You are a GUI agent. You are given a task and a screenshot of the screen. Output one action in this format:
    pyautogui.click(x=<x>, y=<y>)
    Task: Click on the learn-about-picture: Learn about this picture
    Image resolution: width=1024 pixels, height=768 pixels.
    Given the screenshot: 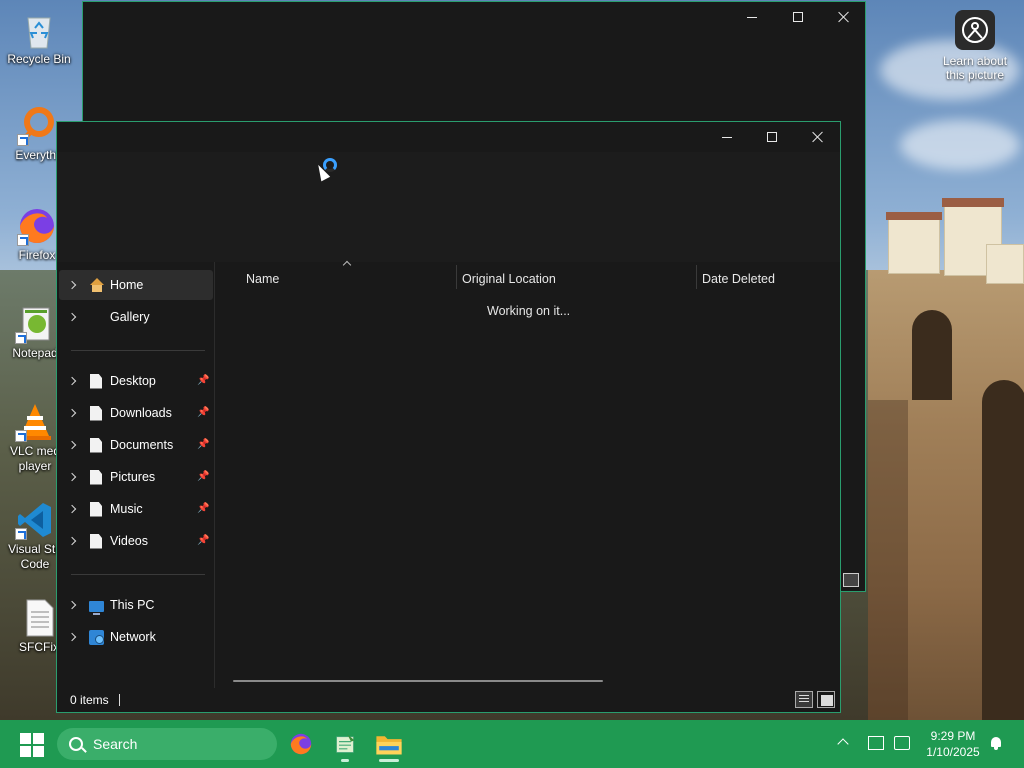 What is the action you would take?
    pyautogui.click(x=975, y=46)
    